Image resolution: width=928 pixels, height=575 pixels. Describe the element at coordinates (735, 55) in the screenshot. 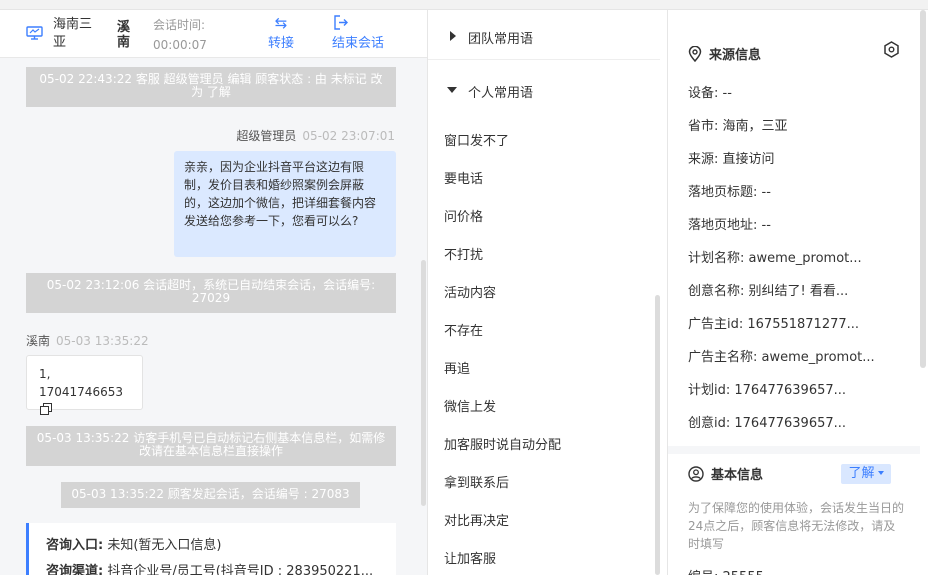

I see `source-info-label: 来源信息` at that location.